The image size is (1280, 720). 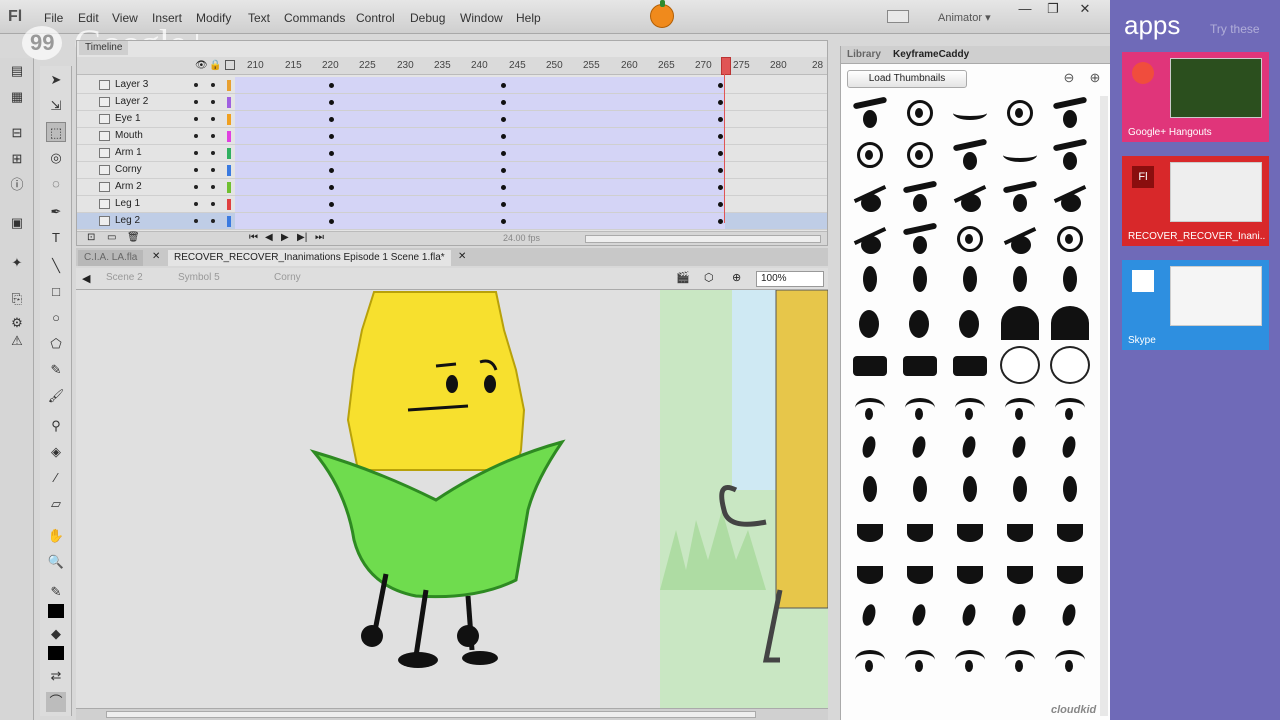 What do you see at coordinates (56, 184) in the screenshot?
I see `lasso-tool-icon: ◌` at bounding box center [56, 184].